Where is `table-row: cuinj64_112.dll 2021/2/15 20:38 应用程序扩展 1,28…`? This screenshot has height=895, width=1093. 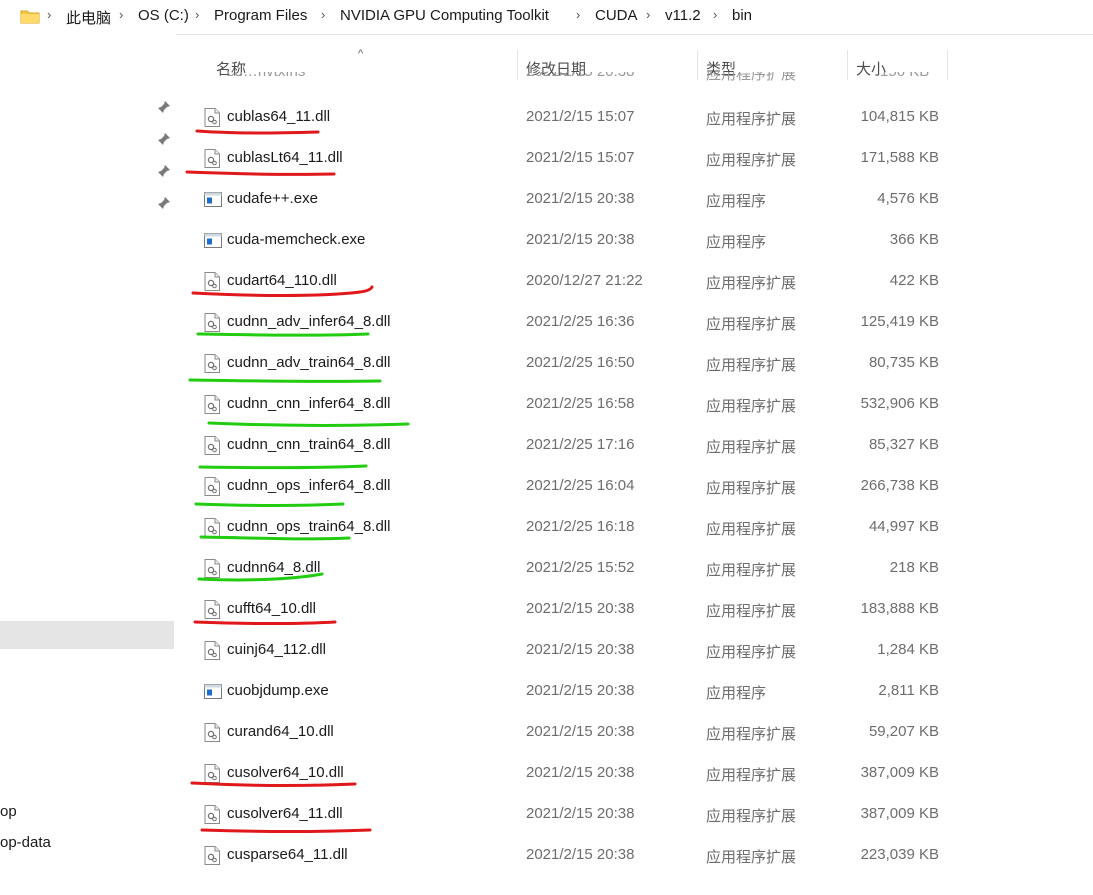
table-row: cuinj64_112.dll 2021/2/15 20:38 应用程序扩展 1,28… is located at coordinates (570, 650).